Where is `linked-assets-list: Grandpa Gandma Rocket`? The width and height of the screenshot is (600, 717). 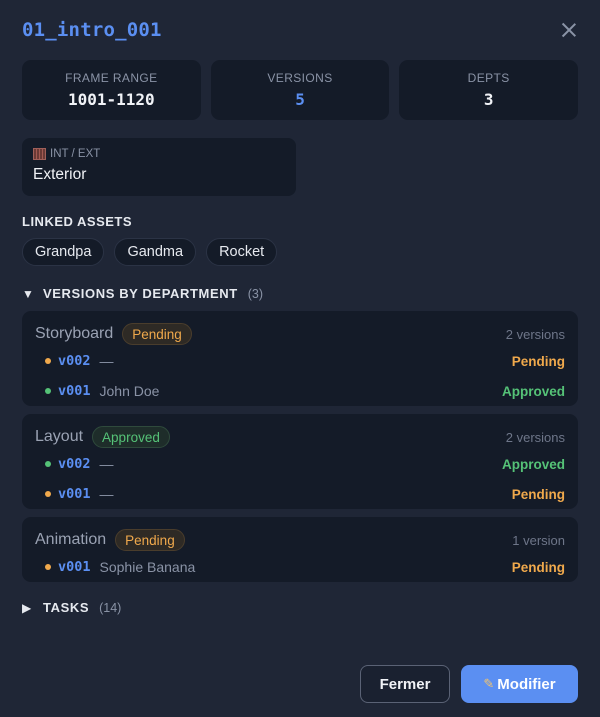
linked-assets-list: Grandpa Gandma Rocket is located at coordinates (300, 252).